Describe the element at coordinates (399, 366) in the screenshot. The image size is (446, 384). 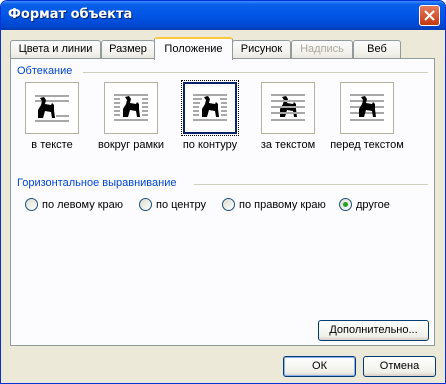
I see `cancel-button: Отмена` at that location.